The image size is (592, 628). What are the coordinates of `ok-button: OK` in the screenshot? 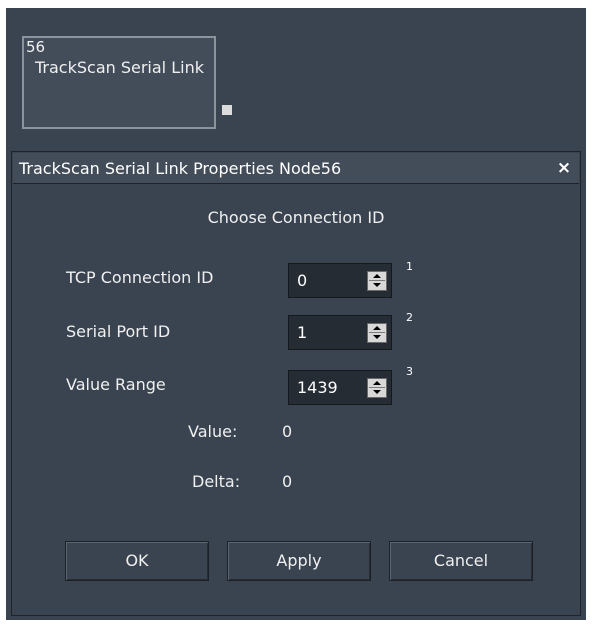 It's located at (137, 561).